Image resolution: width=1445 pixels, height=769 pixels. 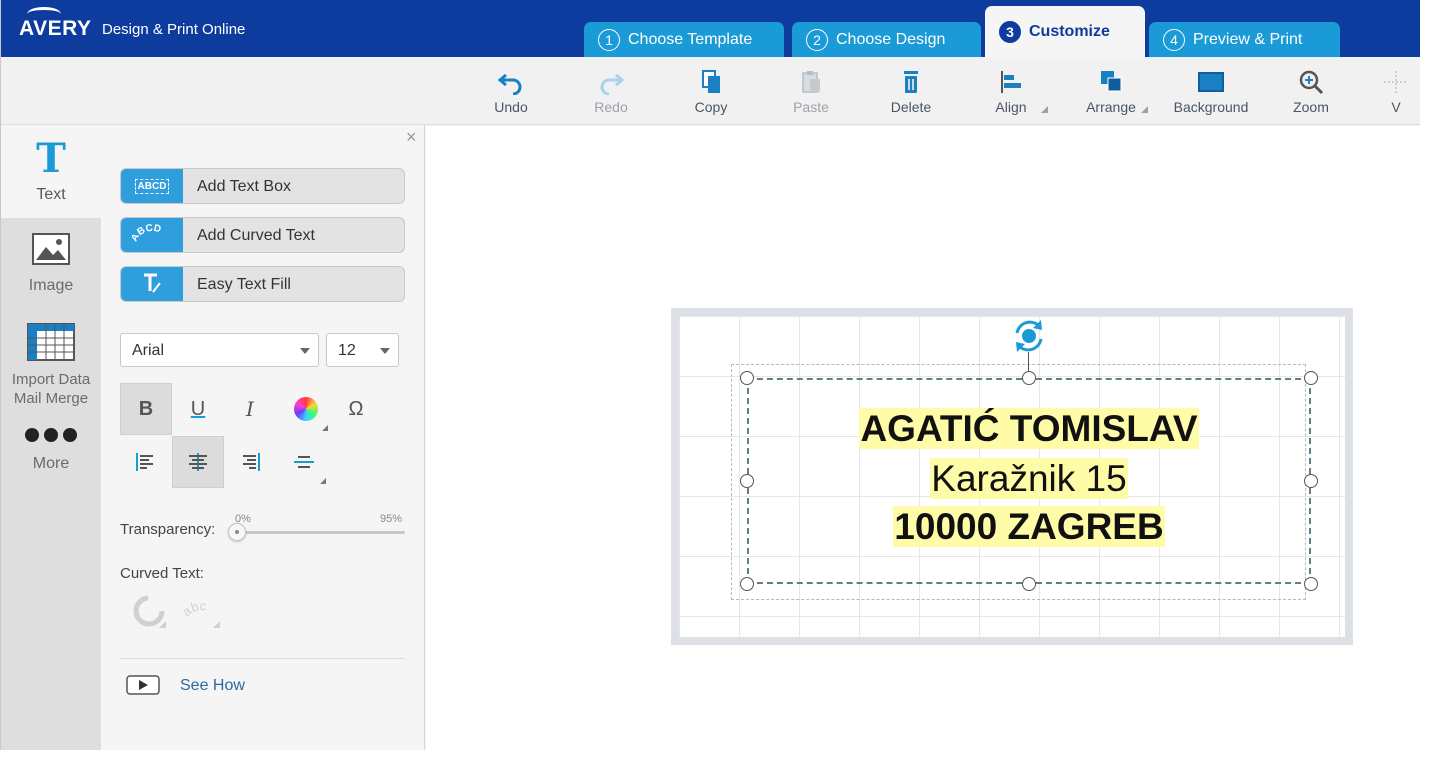 I want to click on rotate-icon, so click(x=1029, y=336).